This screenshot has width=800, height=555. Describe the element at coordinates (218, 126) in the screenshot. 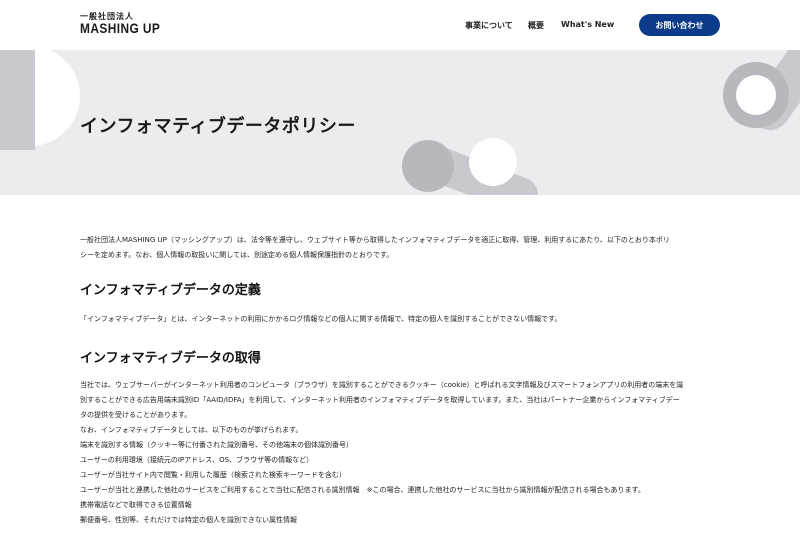

I see `page-title: インフォマティブデータポリシー` at that location.